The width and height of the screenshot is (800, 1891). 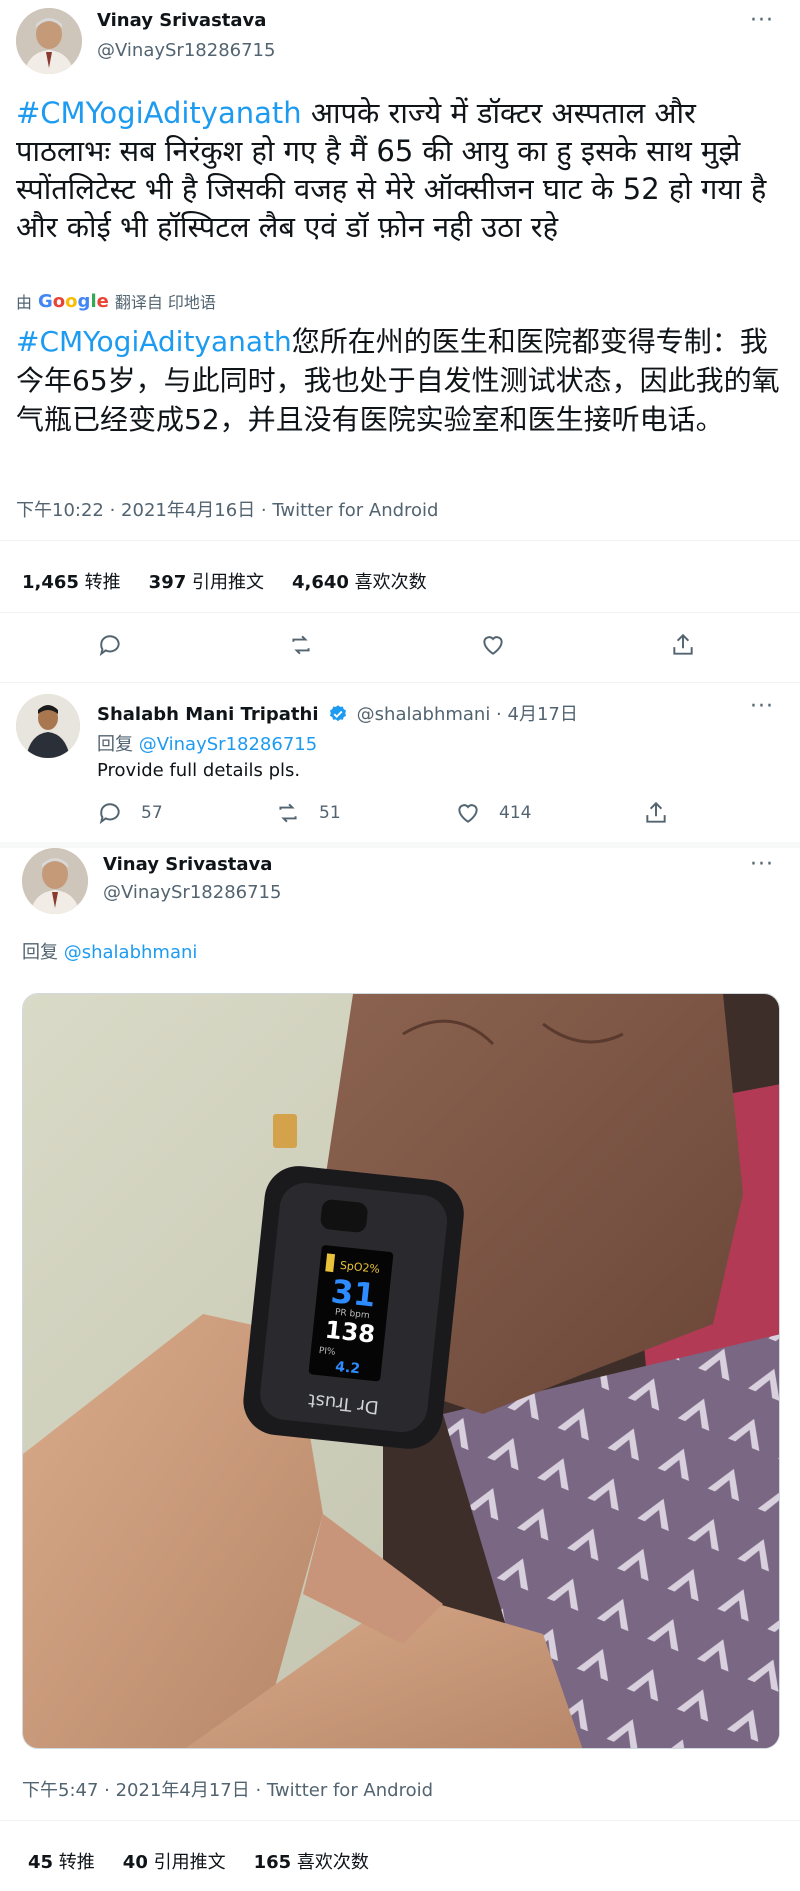 What do you see at coordinates (48, 726) in the screenshot?
I see `reply-avatar` at bounding box center [48, 726].